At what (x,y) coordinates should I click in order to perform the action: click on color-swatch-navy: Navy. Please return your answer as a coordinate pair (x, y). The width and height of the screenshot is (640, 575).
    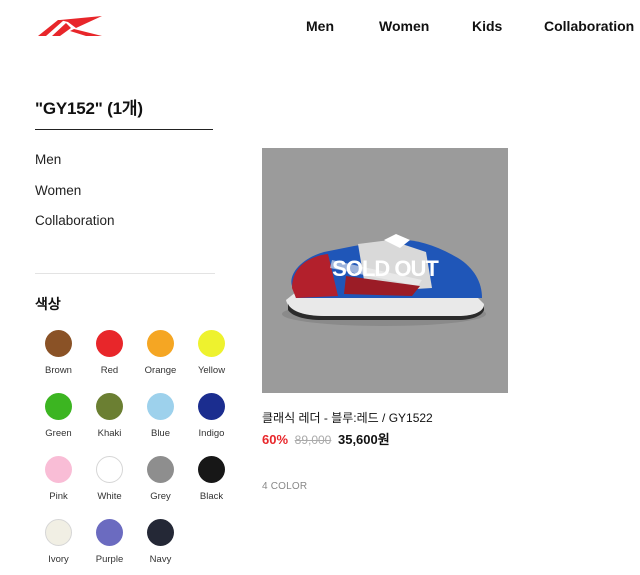
    Looking at the image, I should click on (160, 547).